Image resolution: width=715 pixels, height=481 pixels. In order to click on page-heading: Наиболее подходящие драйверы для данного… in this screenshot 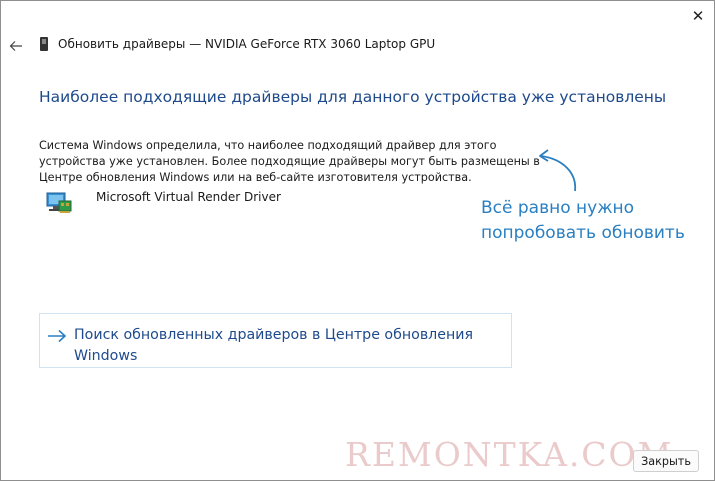, I will do `click(353, 97)`.